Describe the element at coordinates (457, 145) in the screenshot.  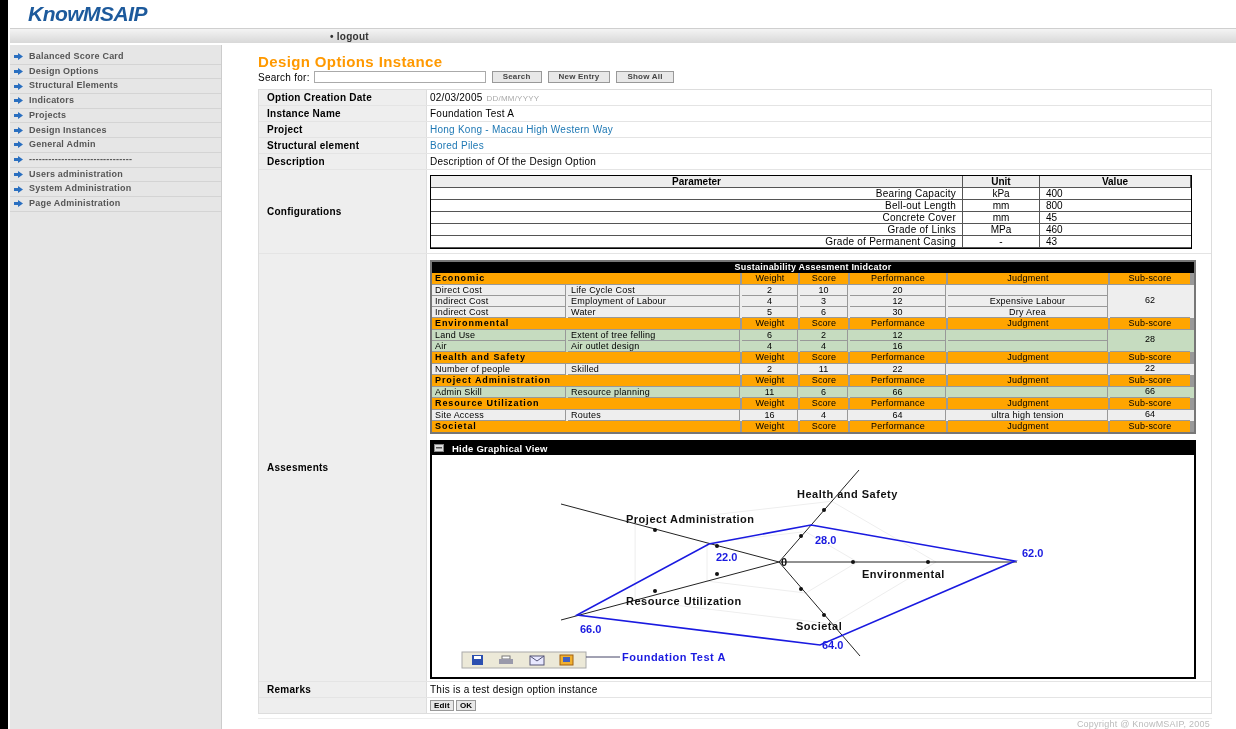
I see `field-link: Bored Piles` at that location.